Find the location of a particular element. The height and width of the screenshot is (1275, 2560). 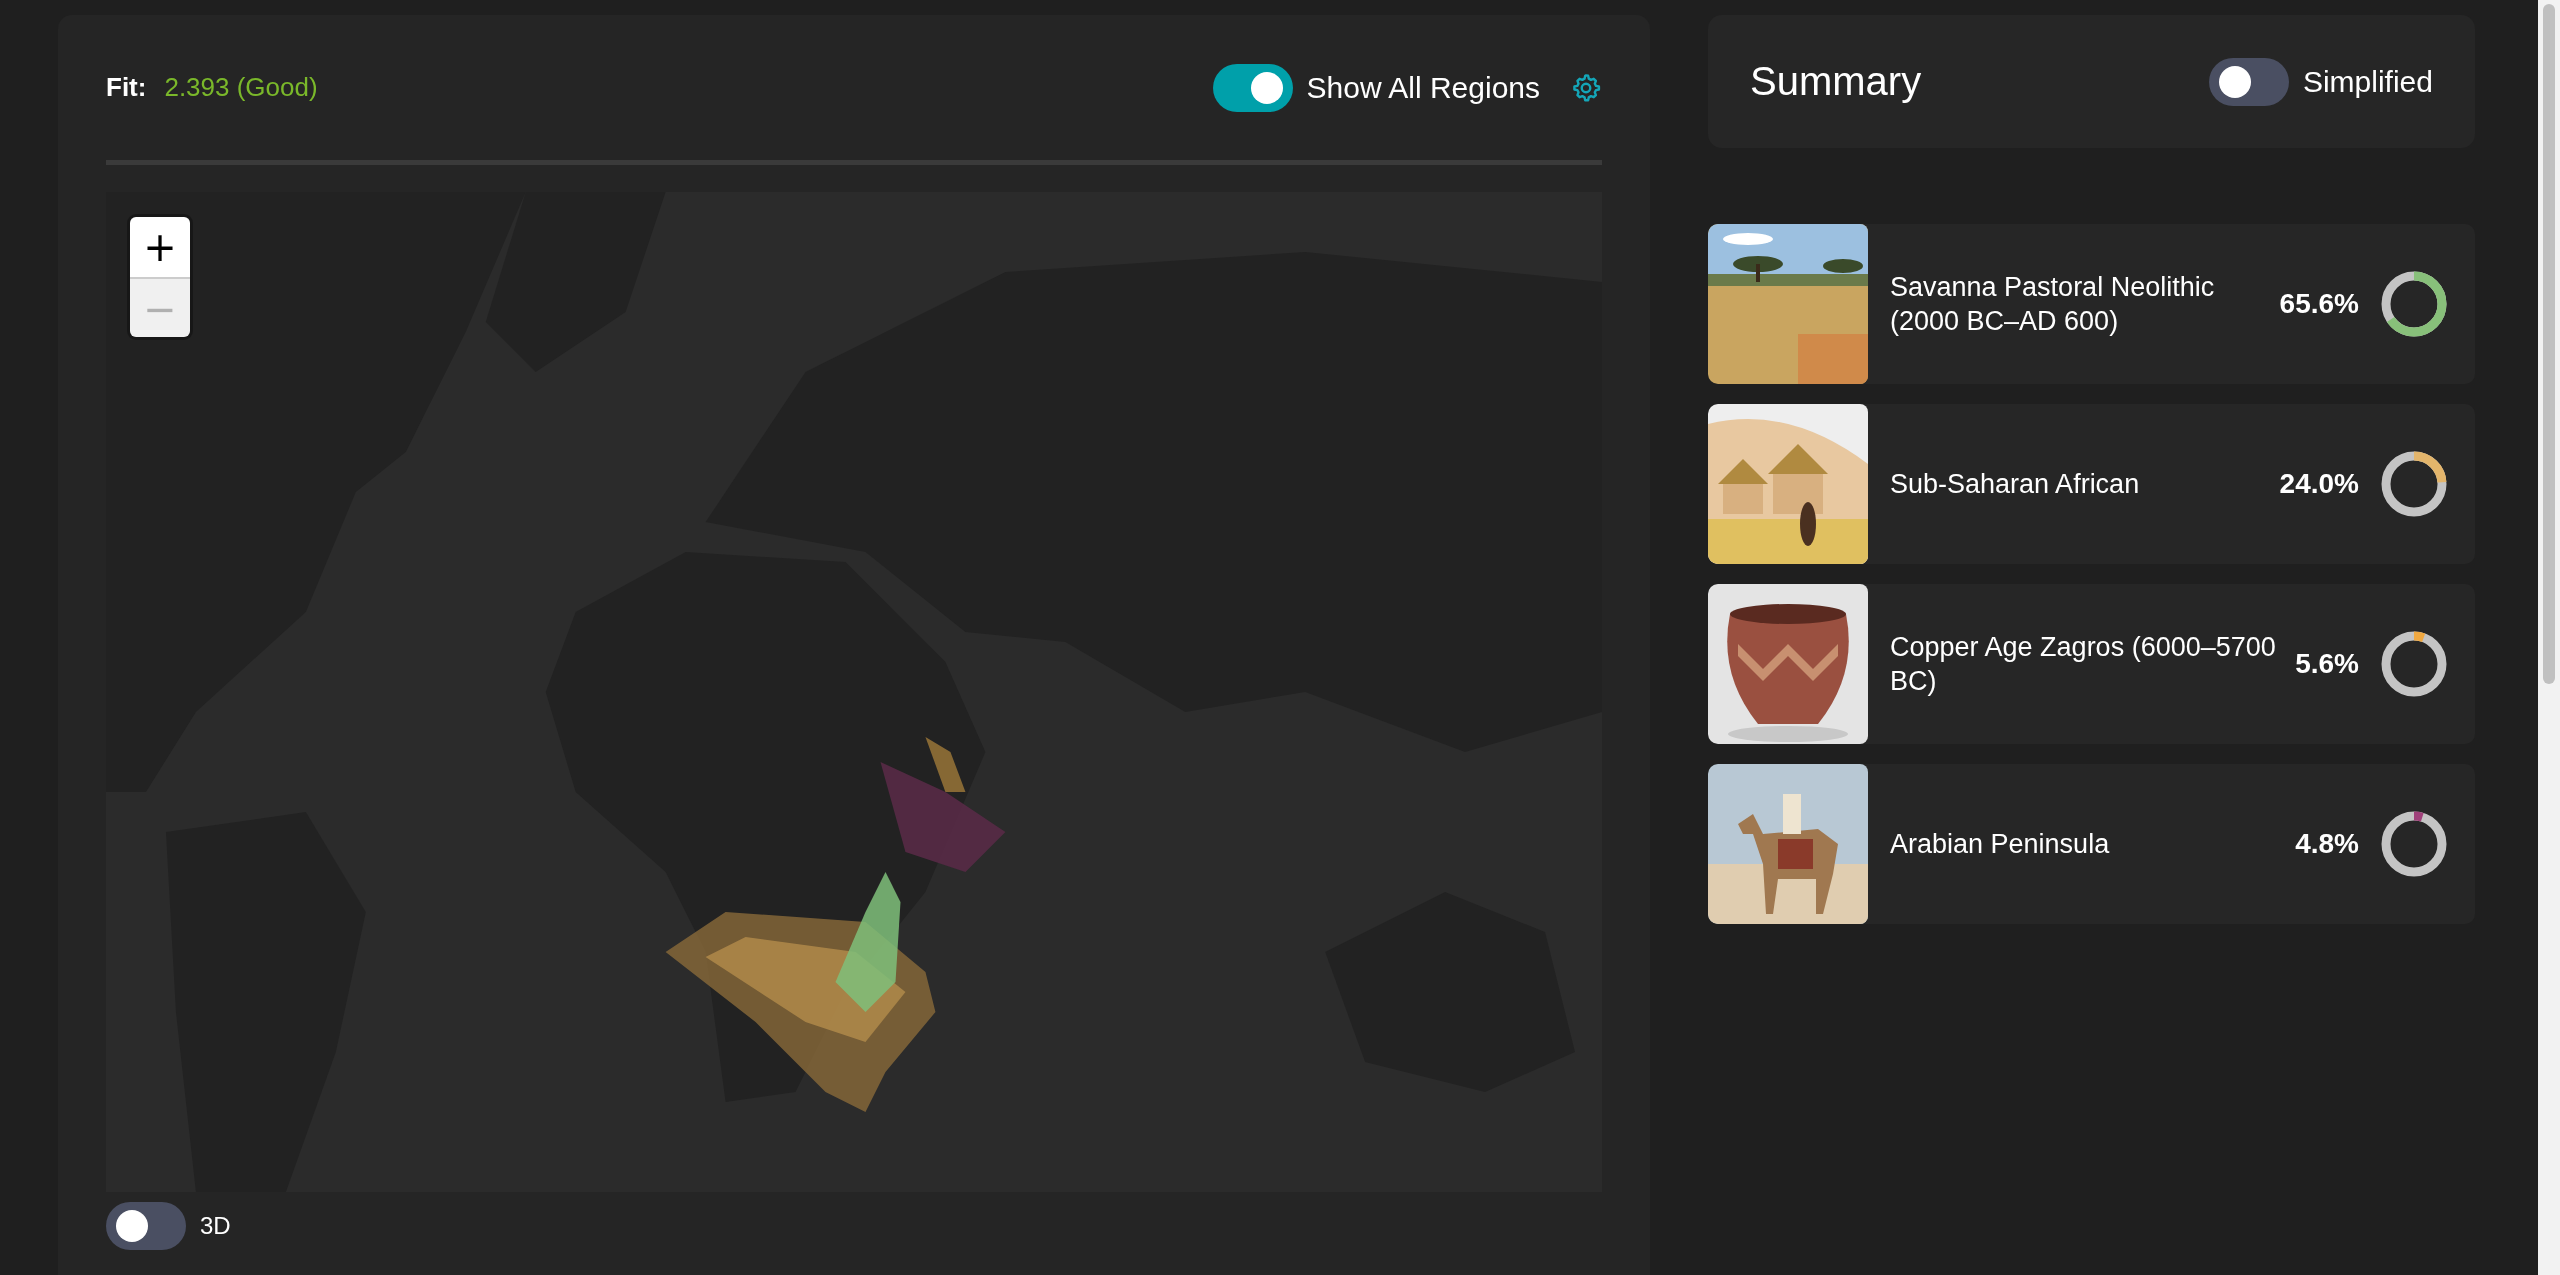

scrollbar is located at coordinates (2549, 637).